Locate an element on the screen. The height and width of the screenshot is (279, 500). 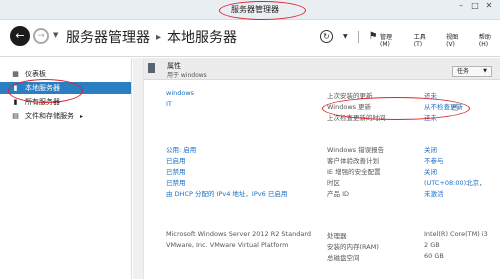
hardware-spec-value: 60 GB is located at coordinates (434, 256).